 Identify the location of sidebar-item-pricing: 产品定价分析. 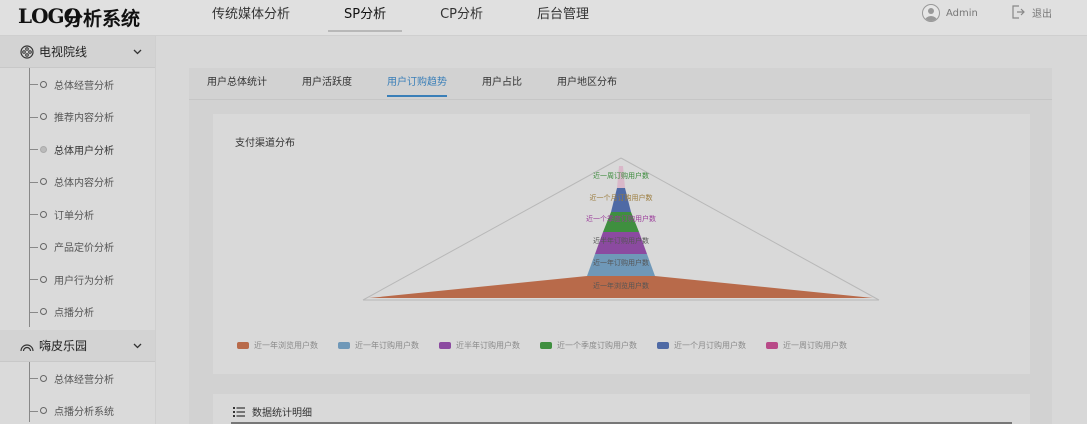
(77, 247).